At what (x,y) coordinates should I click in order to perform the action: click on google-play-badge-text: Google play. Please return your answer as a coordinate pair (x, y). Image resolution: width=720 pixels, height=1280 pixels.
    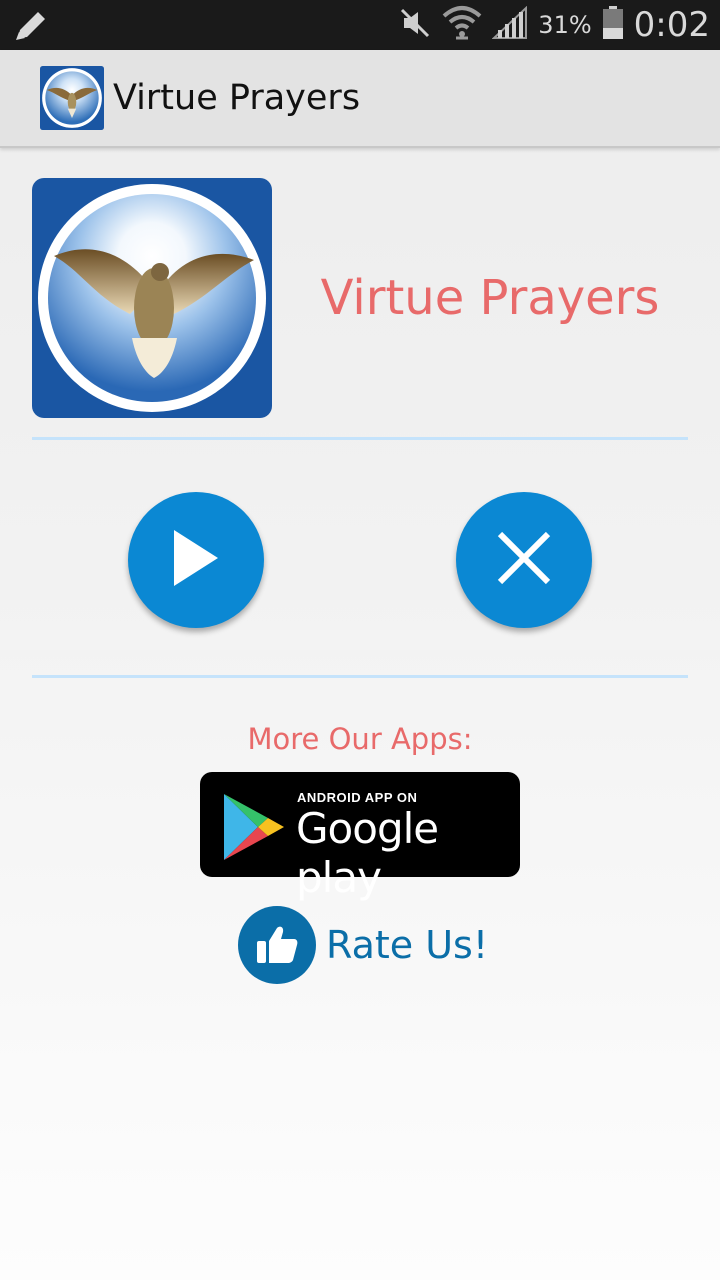
    Looking at the image, I should click on (367, 853).